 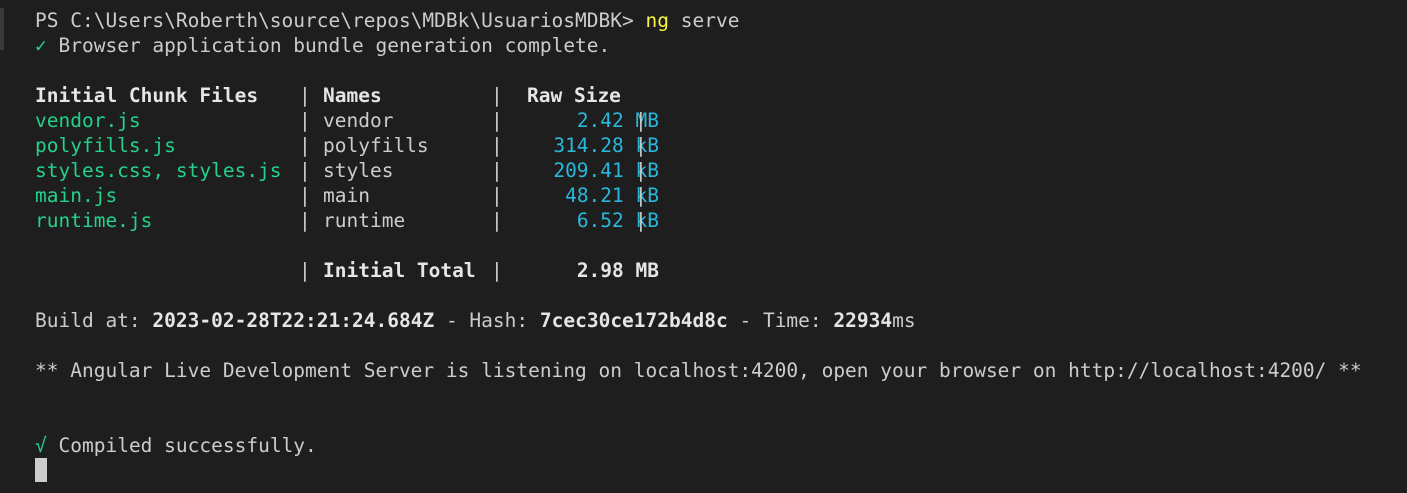 What do you see at coordinates (358, 170) in the screenshot?
I see `chunk-name: styles` at bounding box center [358, 170].